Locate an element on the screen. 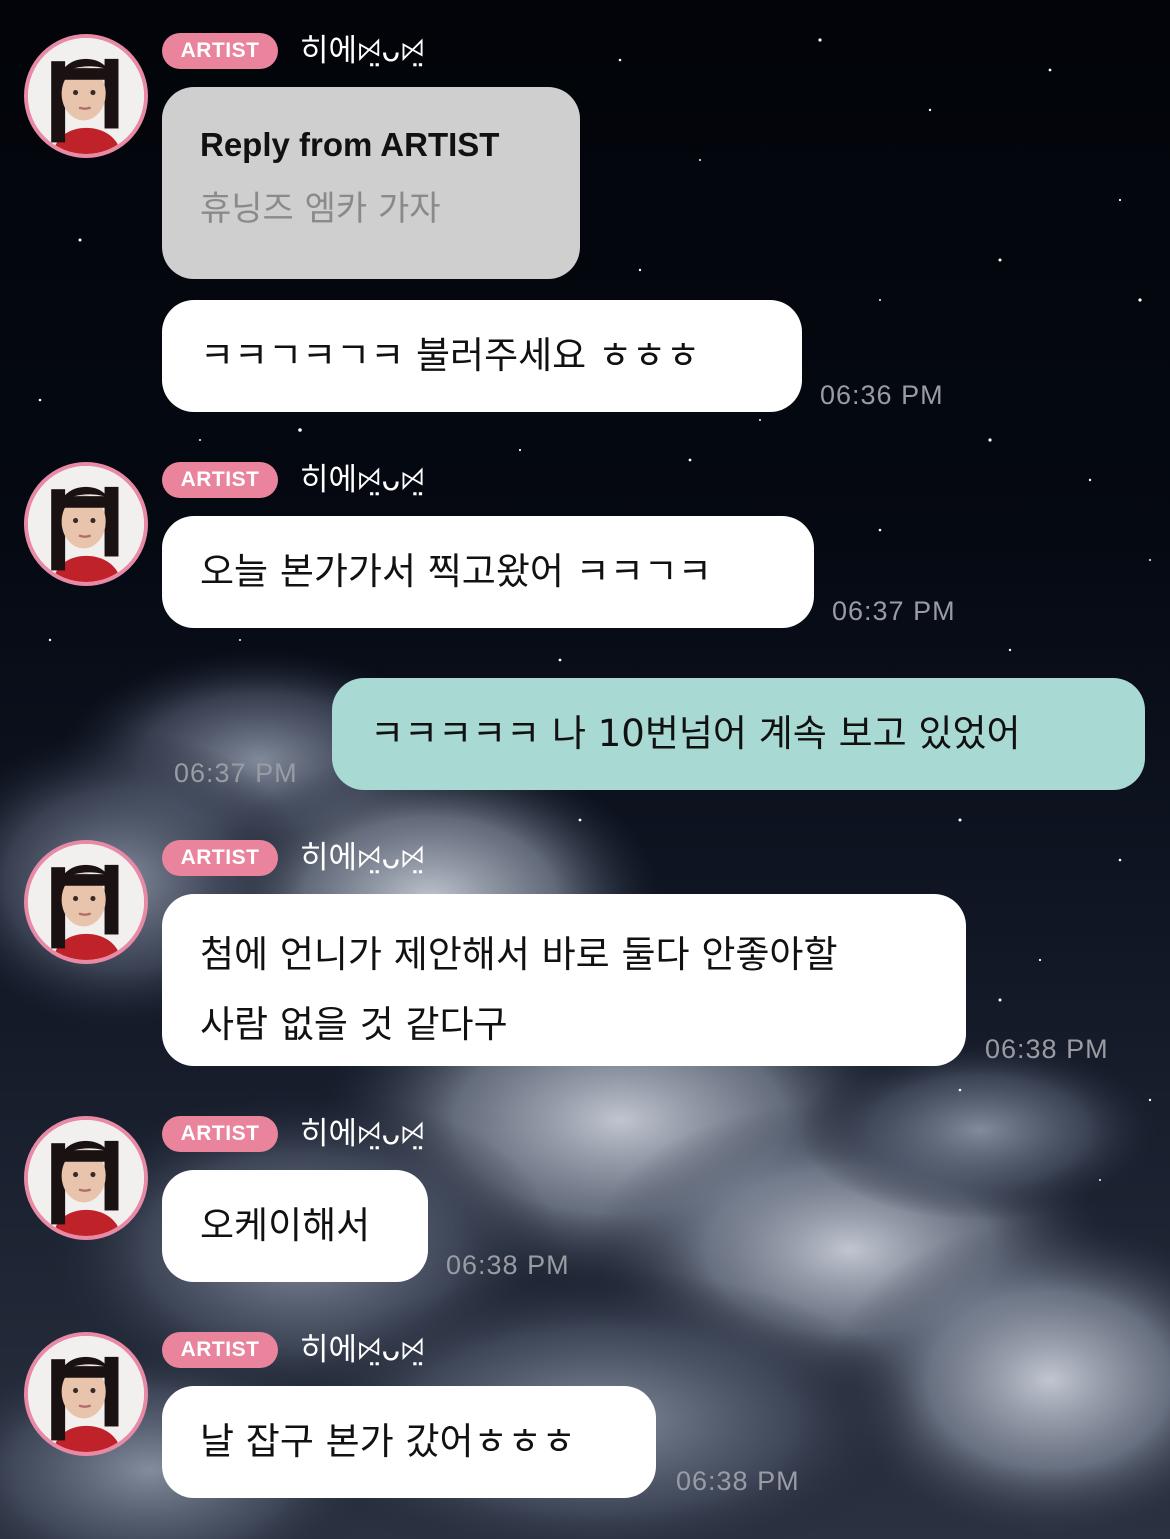  message-time: 06:36 PM is located at coordinates (882, 395).